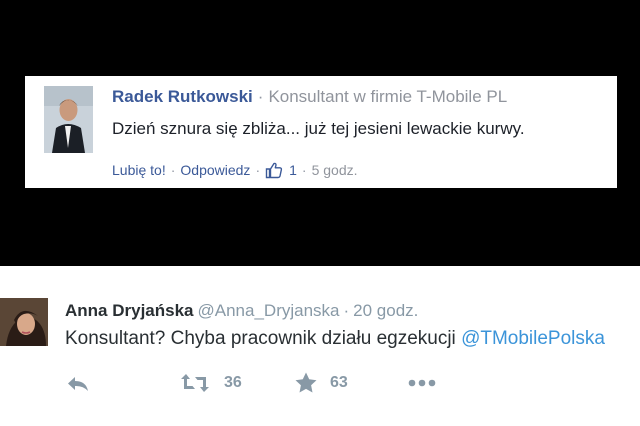 This screenshot has height=426, width=640. I want to click on retweet-count: 36, so click(233, 383).